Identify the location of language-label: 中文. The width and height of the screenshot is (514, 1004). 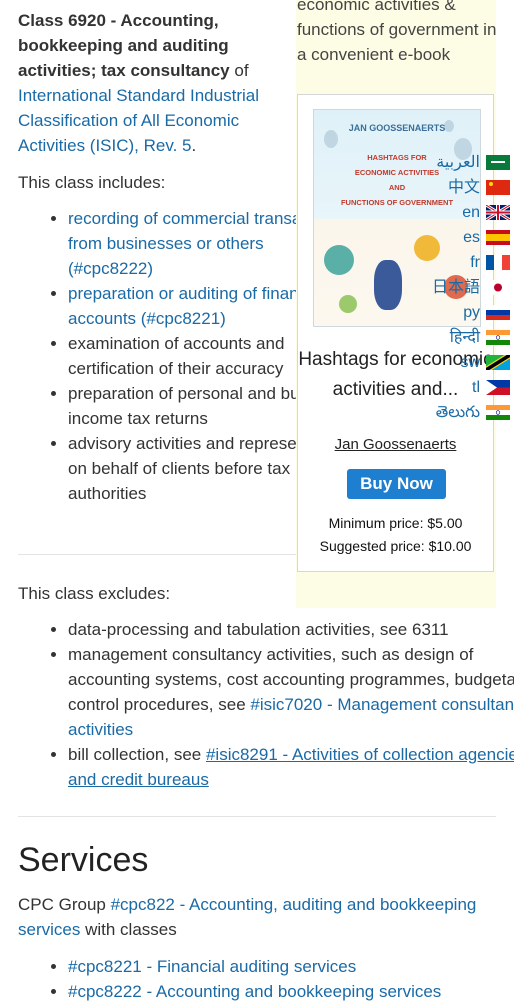
(464, 187).